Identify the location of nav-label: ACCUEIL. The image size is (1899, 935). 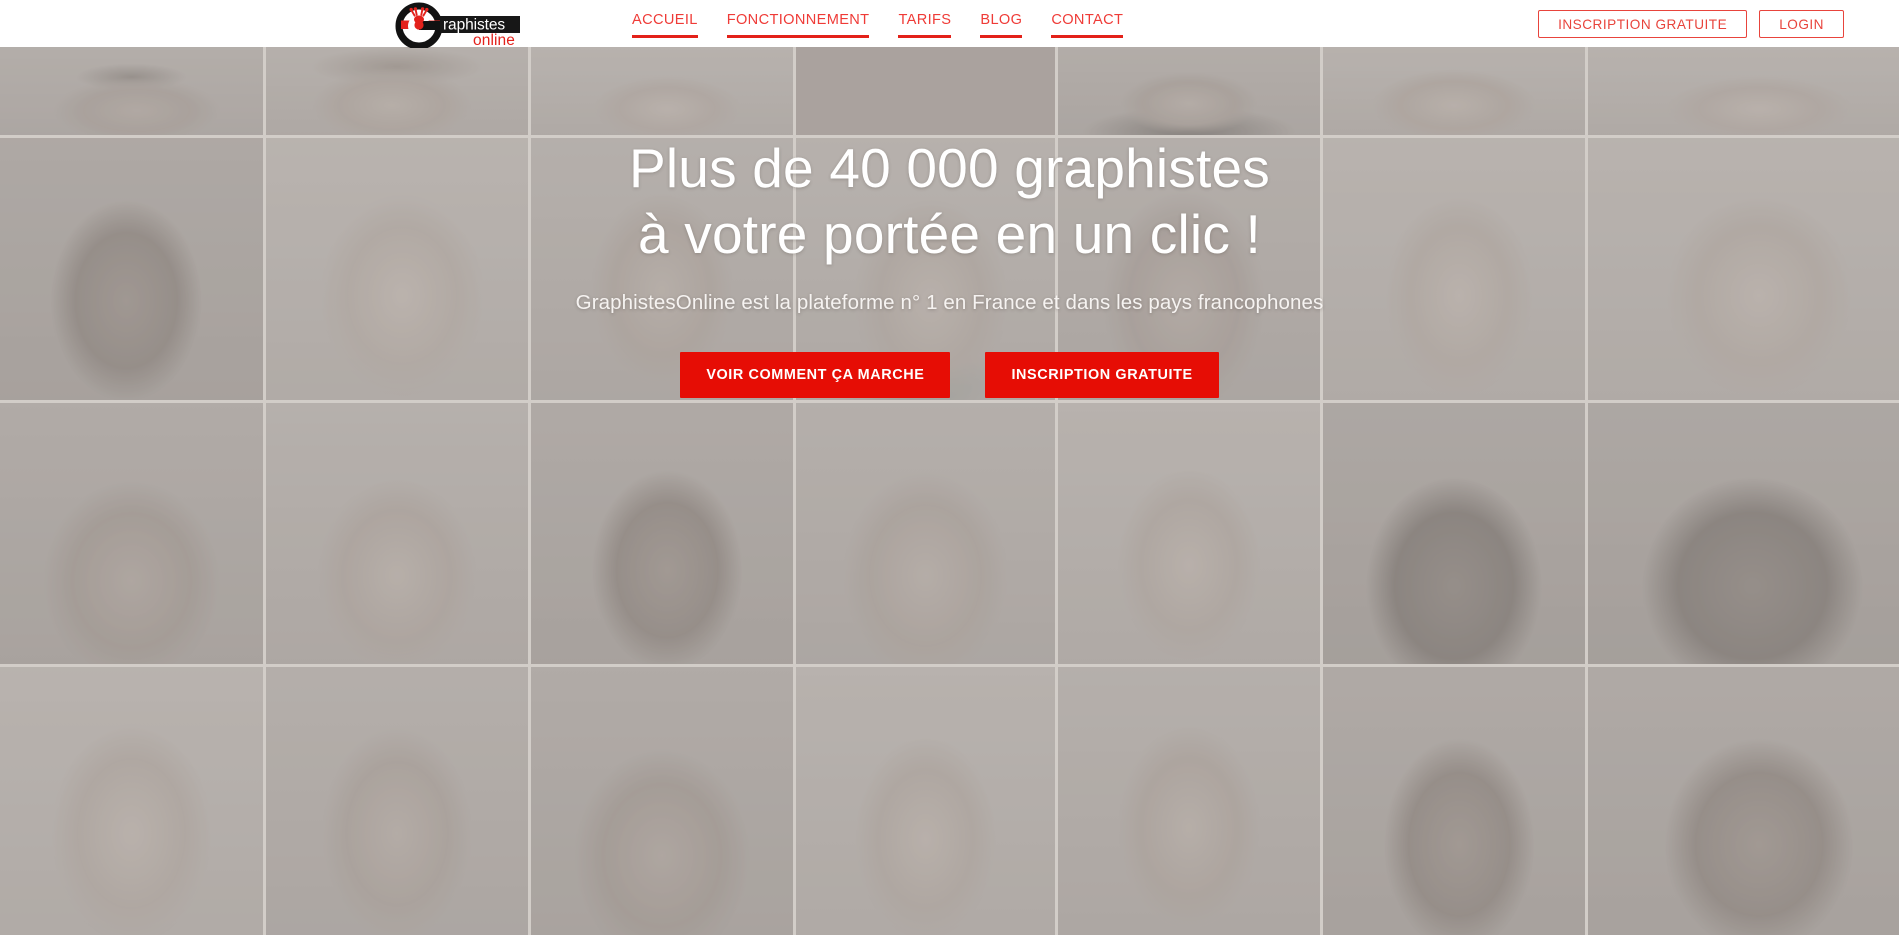
(665, 20).